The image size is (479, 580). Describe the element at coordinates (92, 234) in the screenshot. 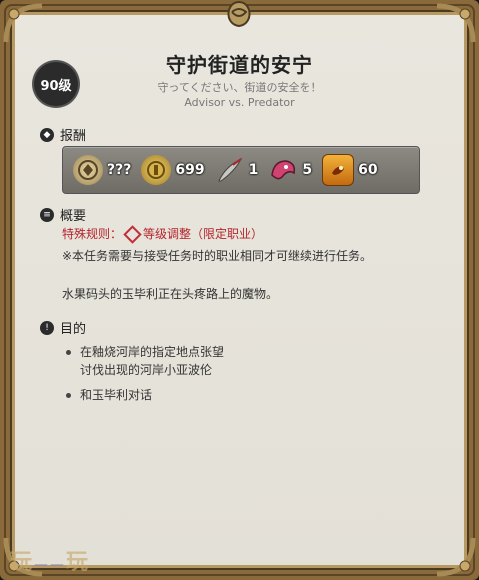

I see `special-rule-label: 特殊规则：` at that location.